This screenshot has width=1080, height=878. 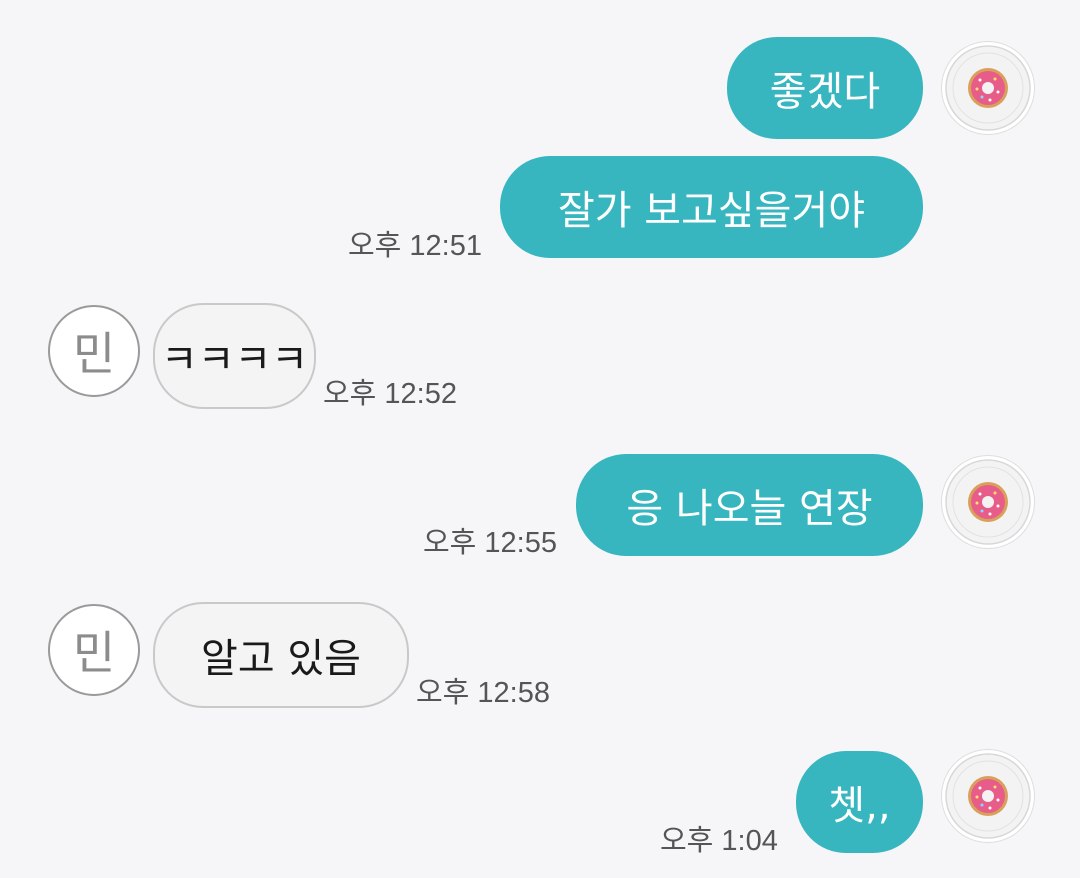 I want to click on message-text: 알고 있음, so click(x=281, y=659).